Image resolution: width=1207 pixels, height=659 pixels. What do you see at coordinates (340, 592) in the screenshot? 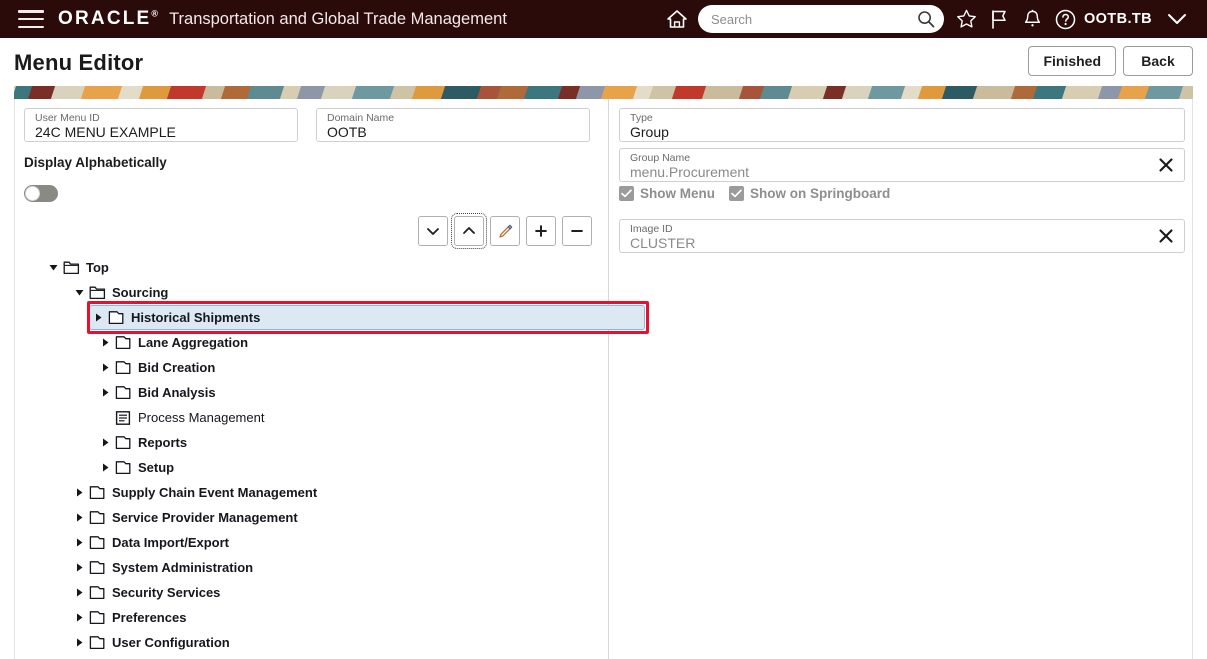
I see `tree-item: Security Services` at bounding box center [340, 592].